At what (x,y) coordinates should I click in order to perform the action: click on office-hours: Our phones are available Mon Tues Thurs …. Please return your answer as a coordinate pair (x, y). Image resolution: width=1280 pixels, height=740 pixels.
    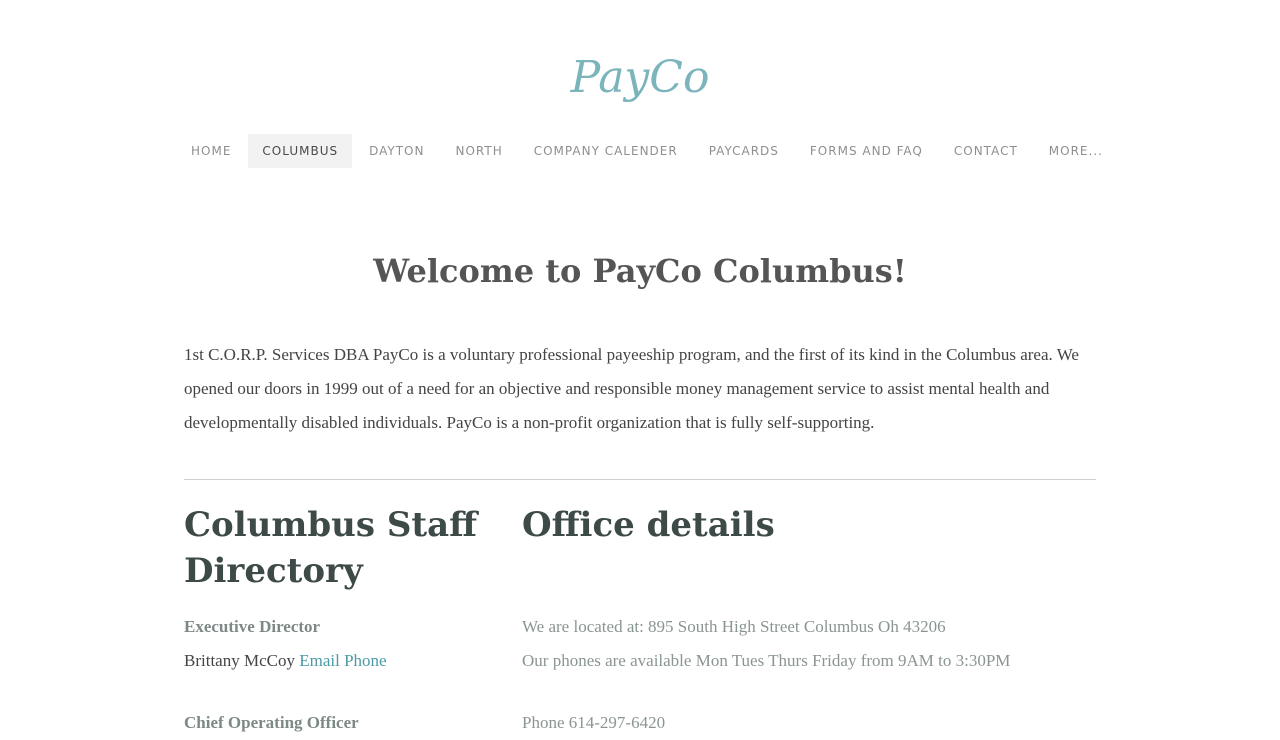
    Looking at the image, I should click on (766, 660).